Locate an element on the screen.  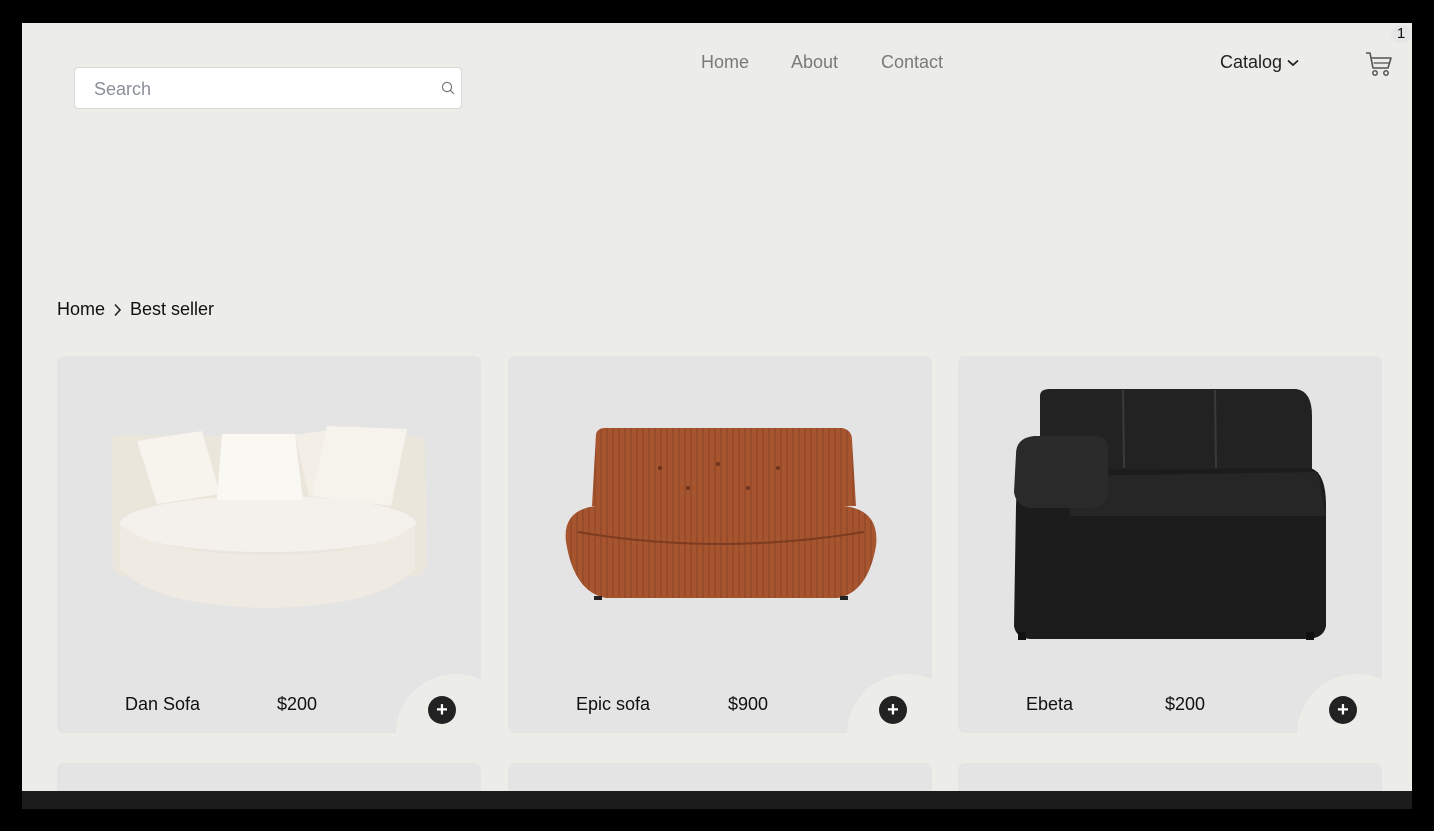
nav-about: About is located at coordinates (814, 62).